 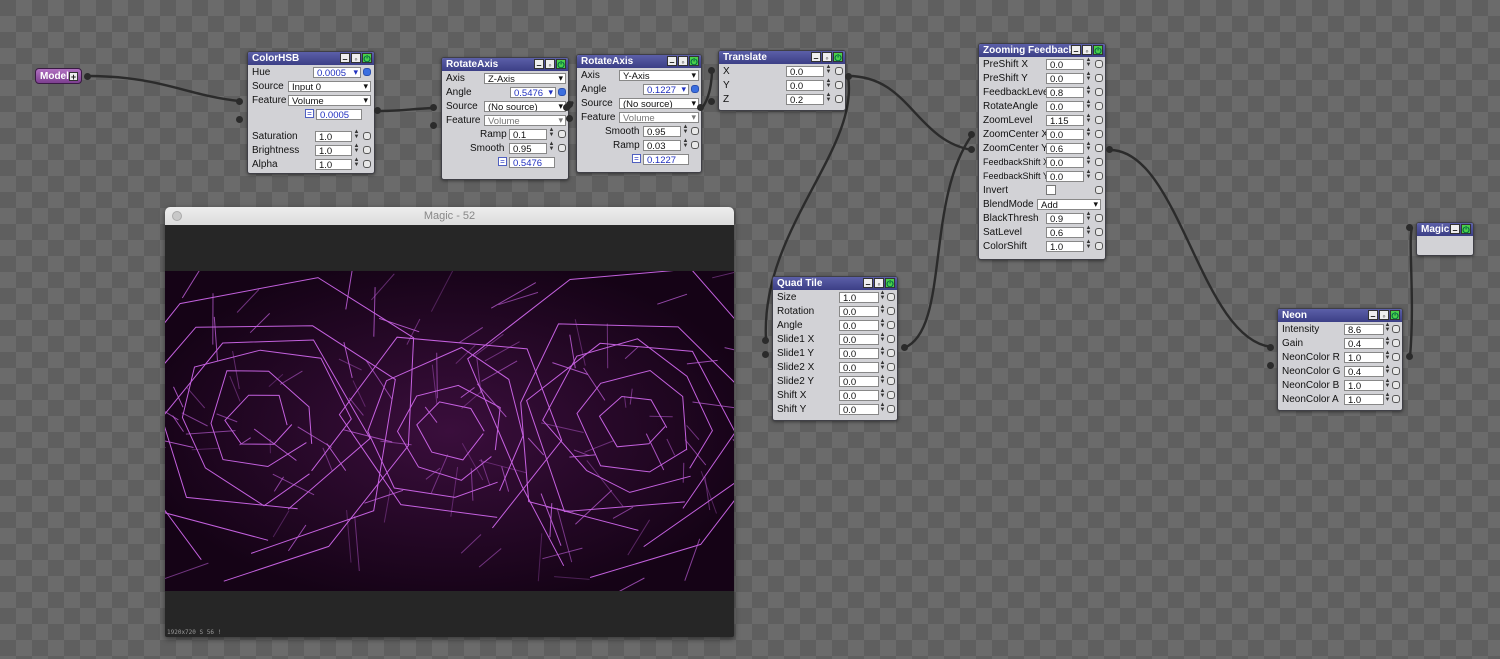 I want to click on ramp-field: 0.03, so click(x=662, y=145).